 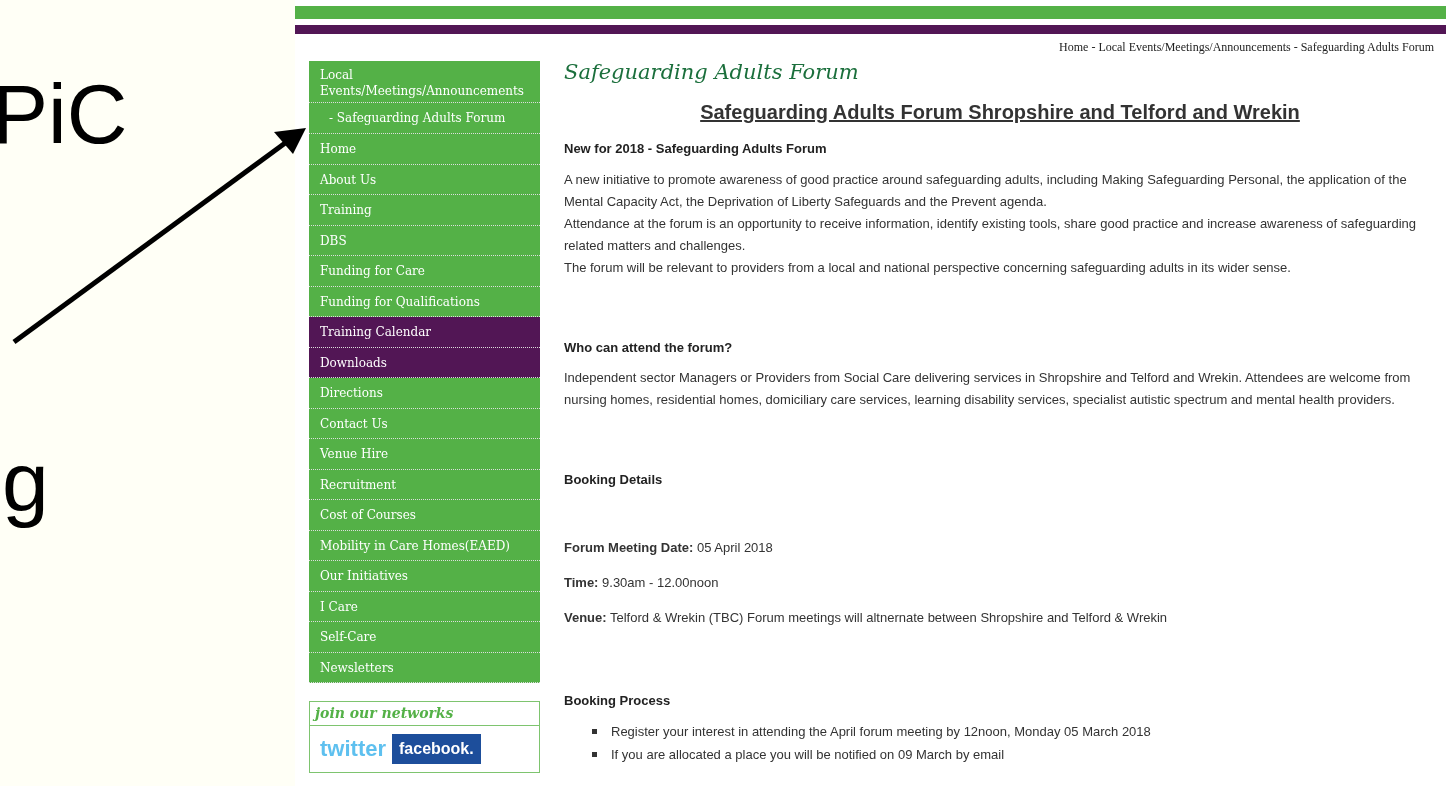 What do you see at coordinates (424, 82) in the screenshot?
I see `nav-link: Local Events/Meetings/Announcements` at bounding box center [424, 82].